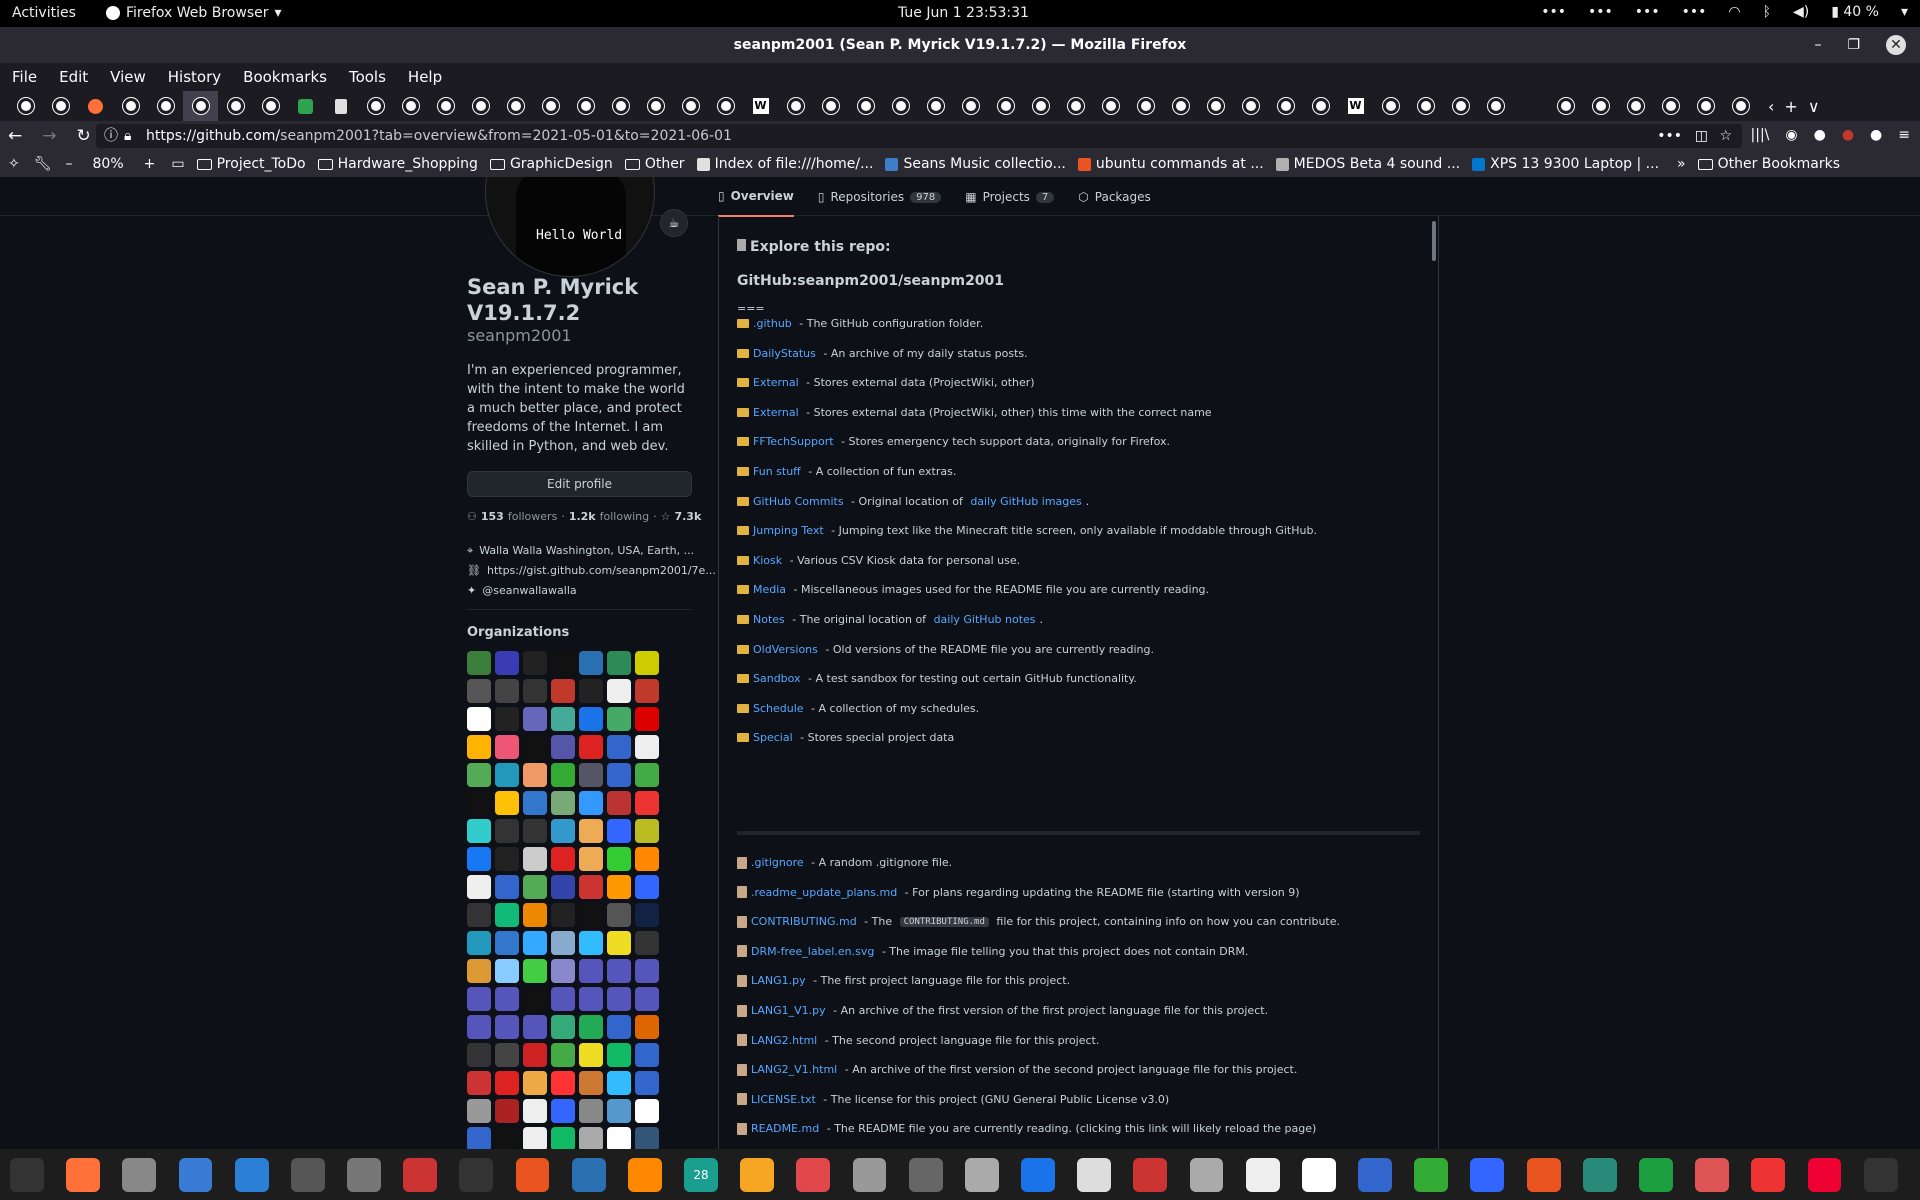 The width and height of the screenshot is (1920, 1200). What do you see at coordinates (24, 77) in the screenshot?
I see `menu-file: File` at bounding box center [24, 77].